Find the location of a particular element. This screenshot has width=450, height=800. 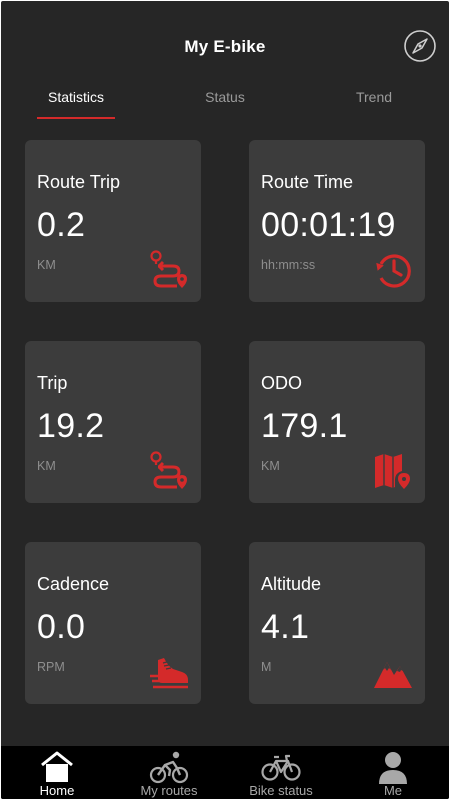

tab-status: Status is located at coordinates (225, 103).